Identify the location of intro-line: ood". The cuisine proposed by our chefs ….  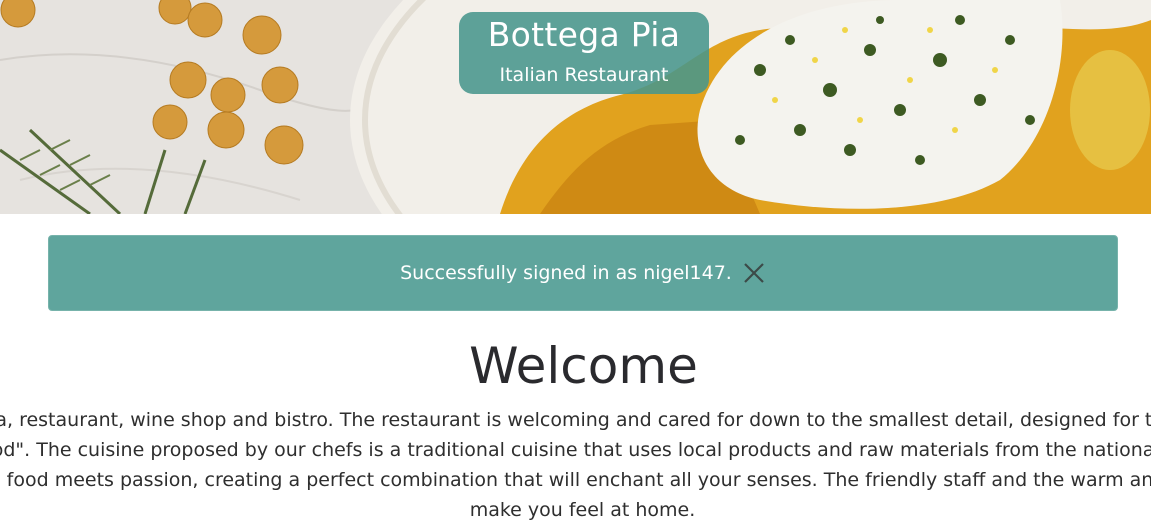
(575, 450).